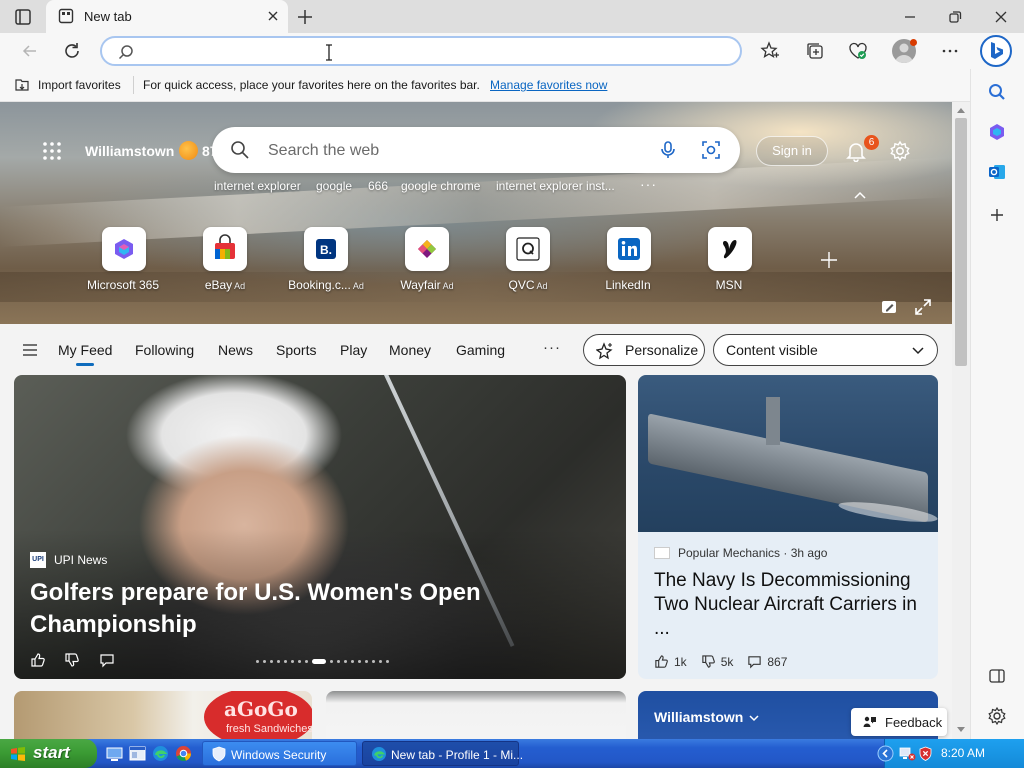  Describe the element at coordinates (188, 150) in the screenshot. I see `weather-sun-icon` at that location.